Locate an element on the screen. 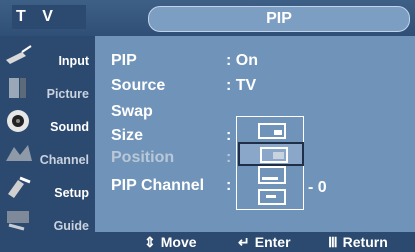 Image resolution: width=415 pixels, height=252 pixels. sidebar-item-channel: Channel is located at coordinates (47, 154).